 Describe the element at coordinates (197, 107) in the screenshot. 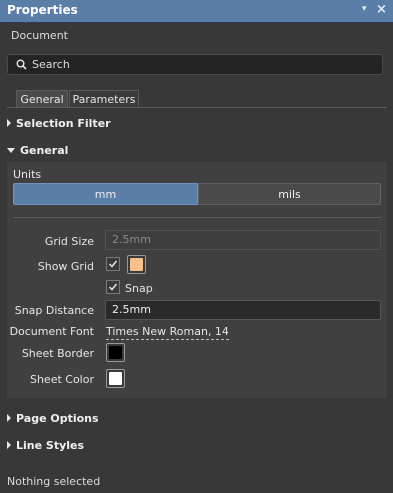

I see `tab-divider` at that location.